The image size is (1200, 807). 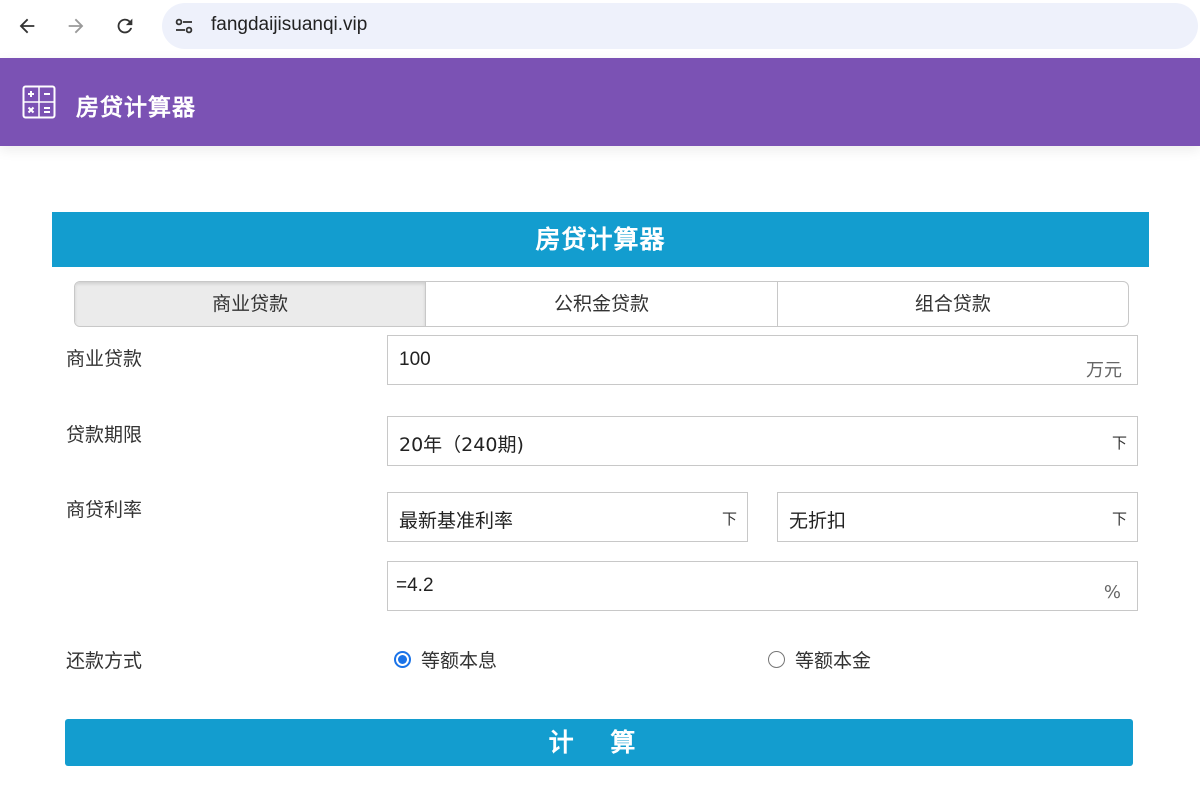 I want to click on back-icon, so click(x=27, y=26).